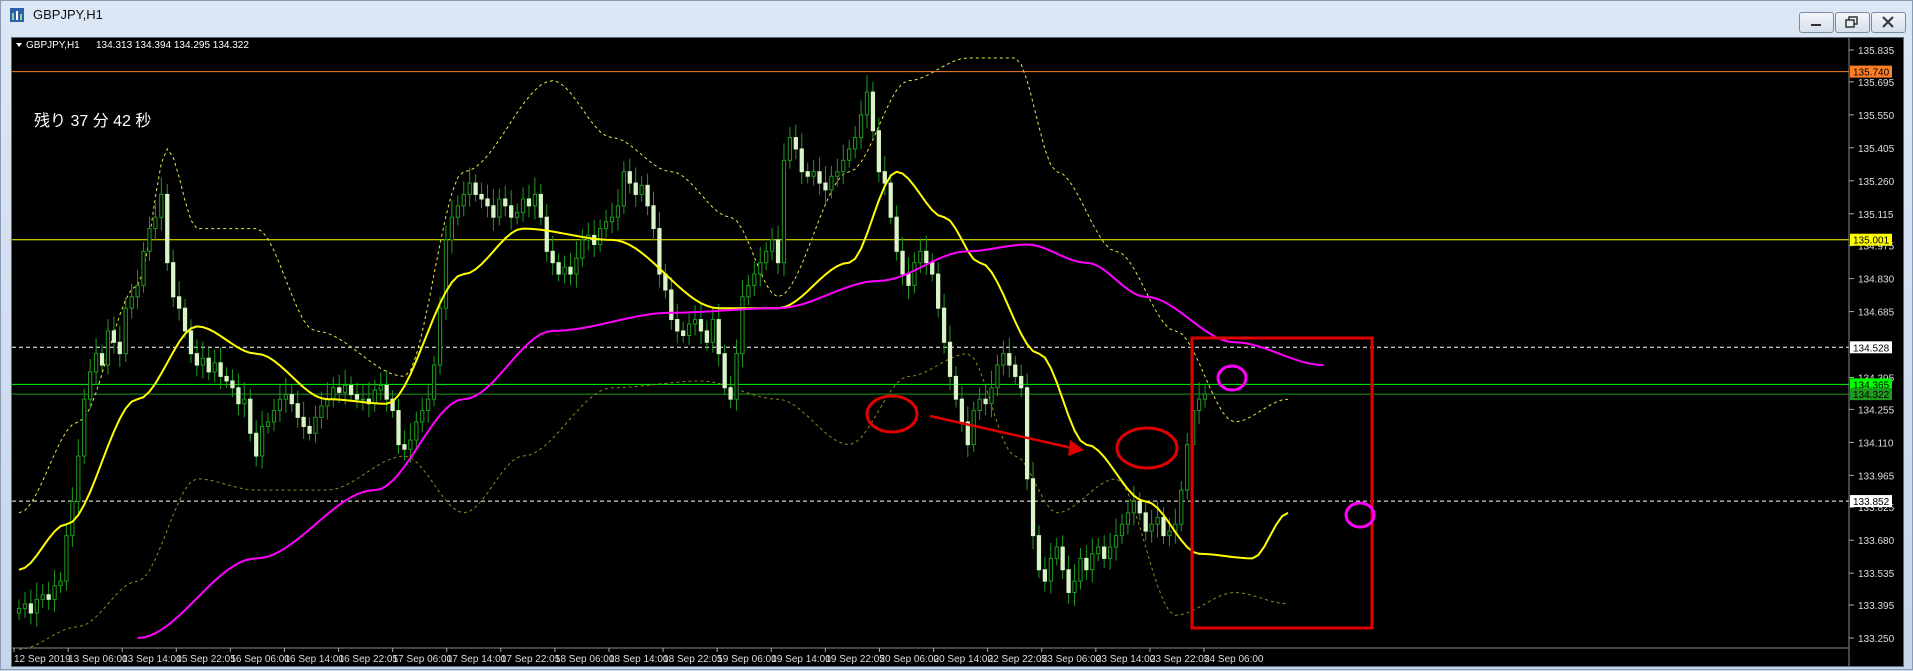  What do you see at coordinates (1852, 22) in the screenshot?
I see `restore-button` at bounding box center [1852, 22].